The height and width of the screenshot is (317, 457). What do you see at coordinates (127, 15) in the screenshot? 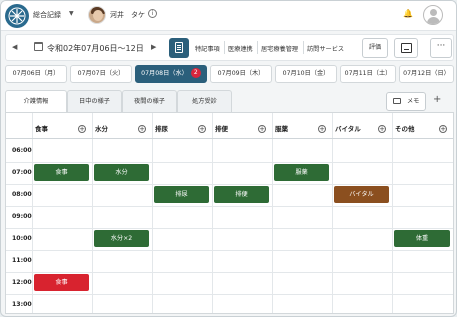
I see `user-name: 河井 タケ` at bounding box center [127, 15].